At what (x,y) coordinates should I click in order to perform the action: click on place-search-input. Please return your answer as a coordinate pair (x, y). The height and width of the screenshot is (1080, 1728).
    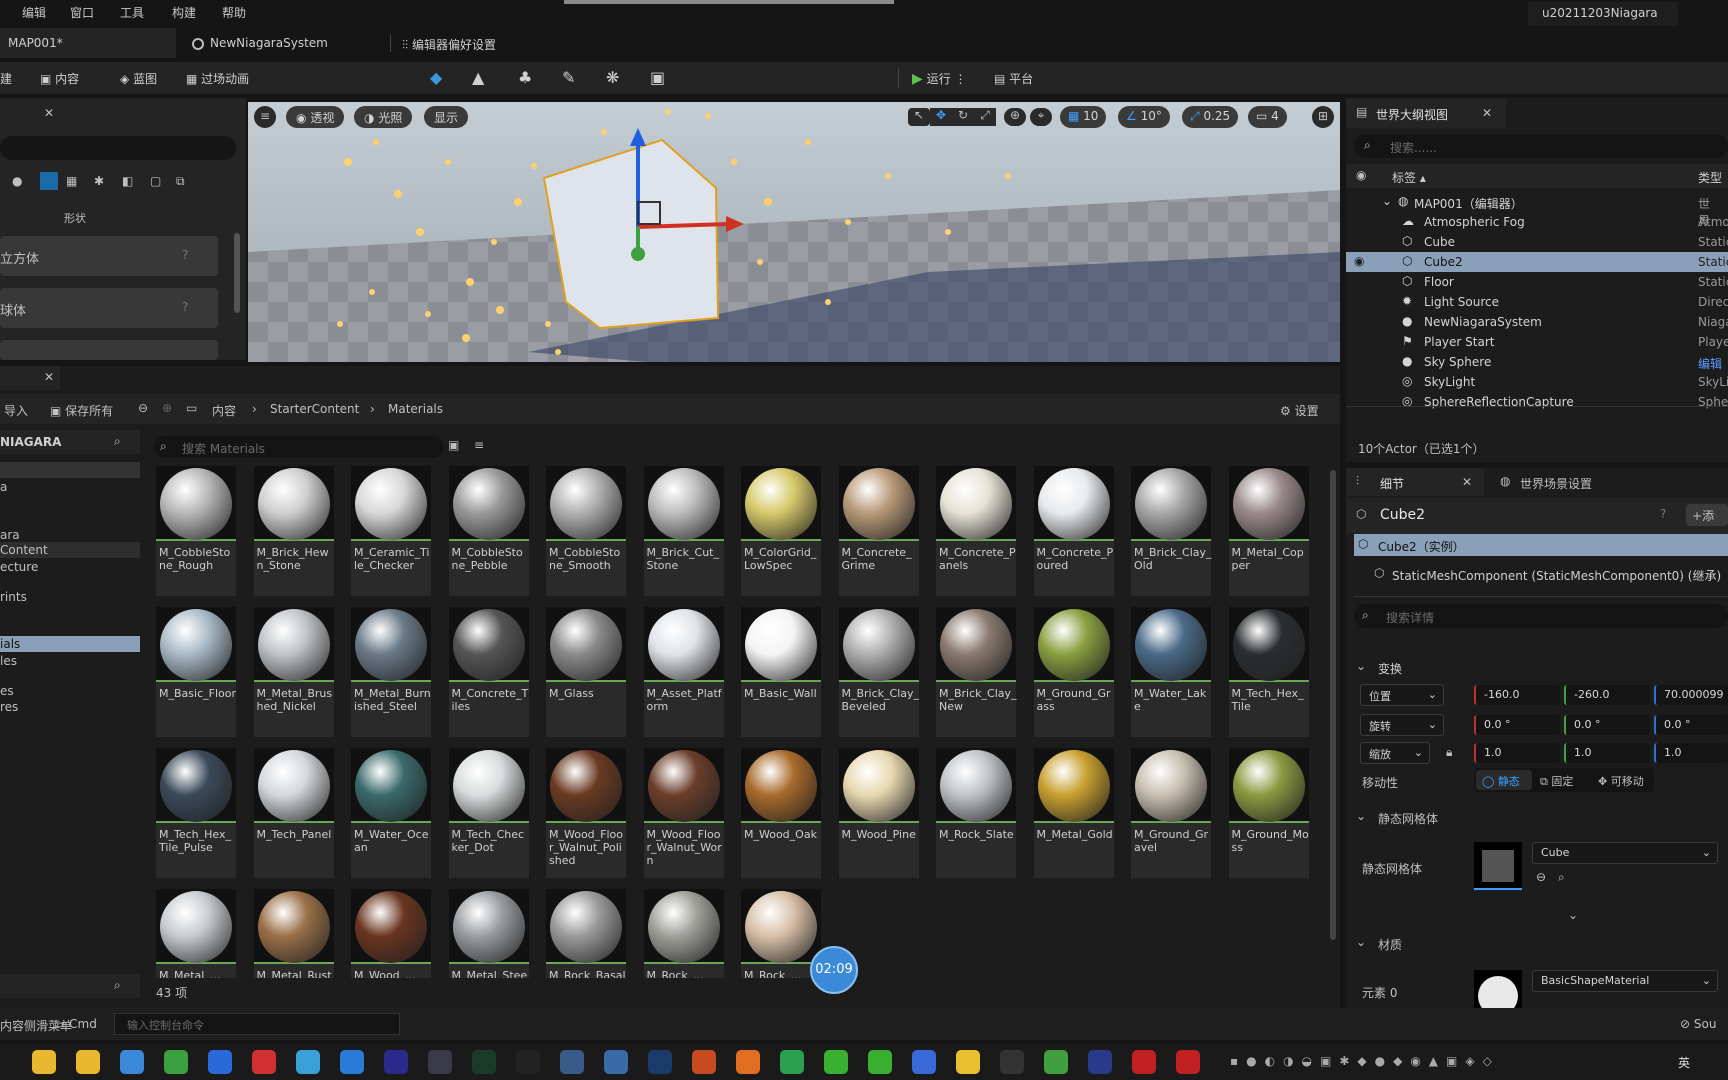
    Looking at the image, I should click on (118, 148).